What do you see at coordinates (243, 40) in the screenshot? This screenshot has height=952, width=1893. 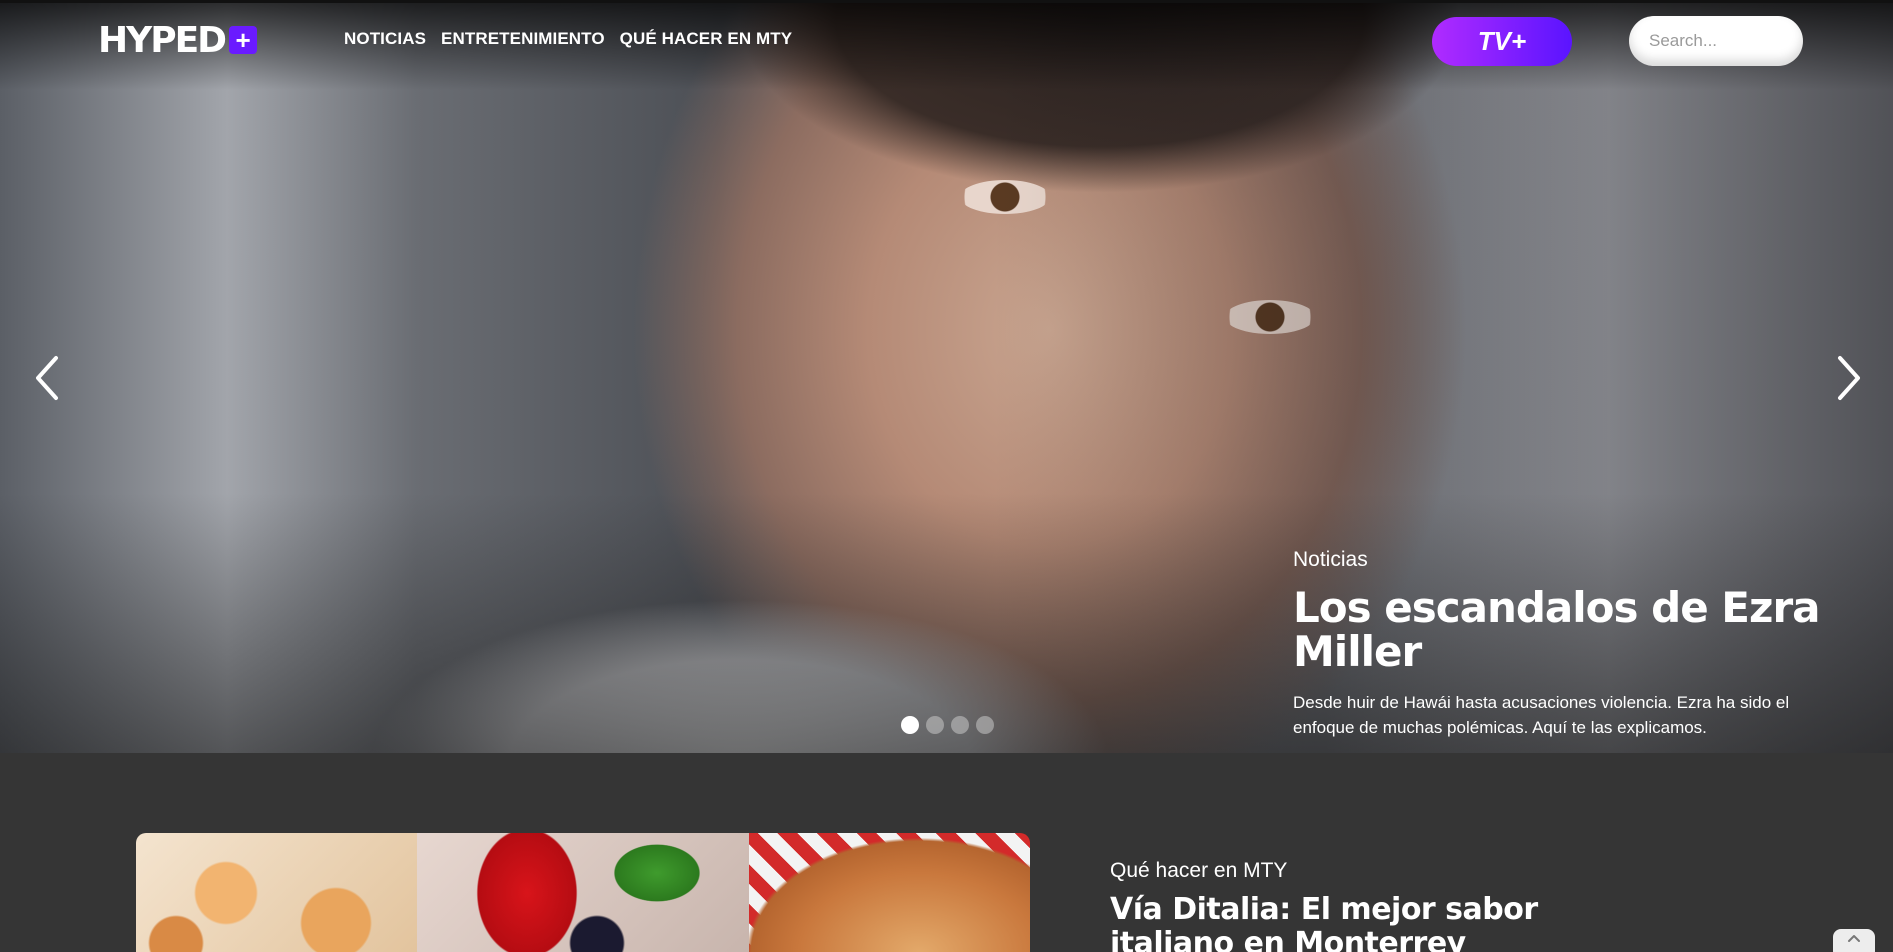 I see `logo-plus-icon: +` at bounding box center [243, 40].